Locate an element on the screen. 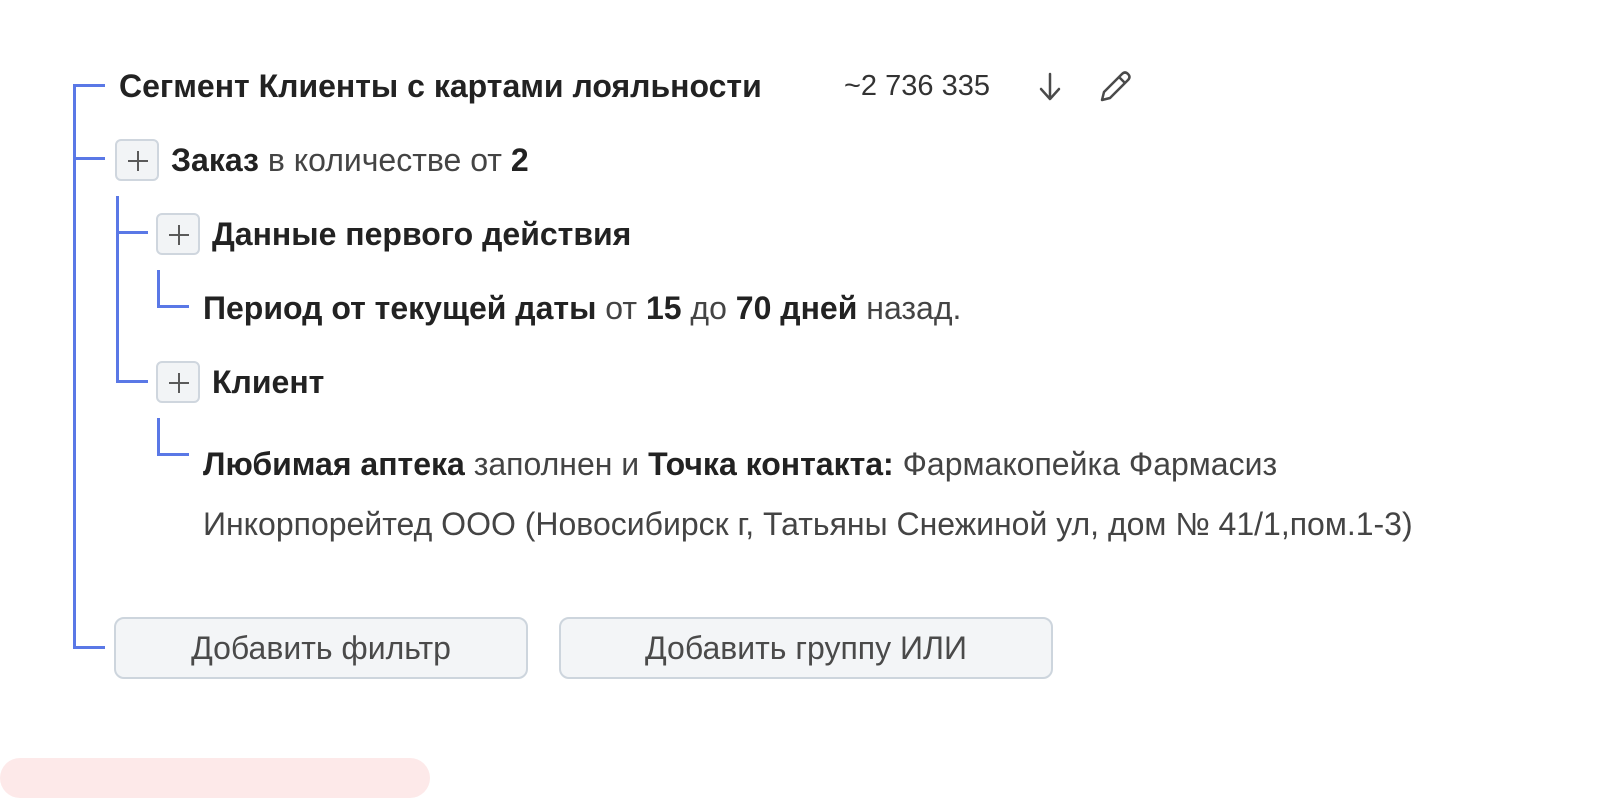 This screenshot has height=798, width=1599. period-from-value: 15 is located at coordinates (663, 308).